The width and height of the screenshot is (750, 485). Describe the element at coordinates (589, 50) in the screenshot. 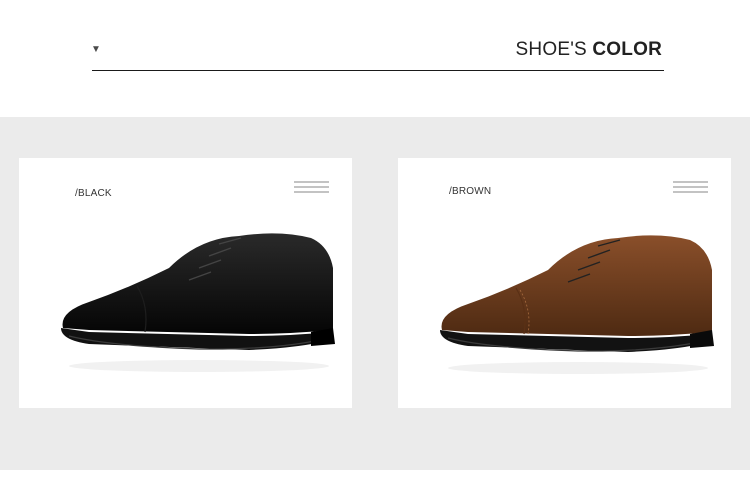

I see `section-title: SHOE'S COLOR` at that location.